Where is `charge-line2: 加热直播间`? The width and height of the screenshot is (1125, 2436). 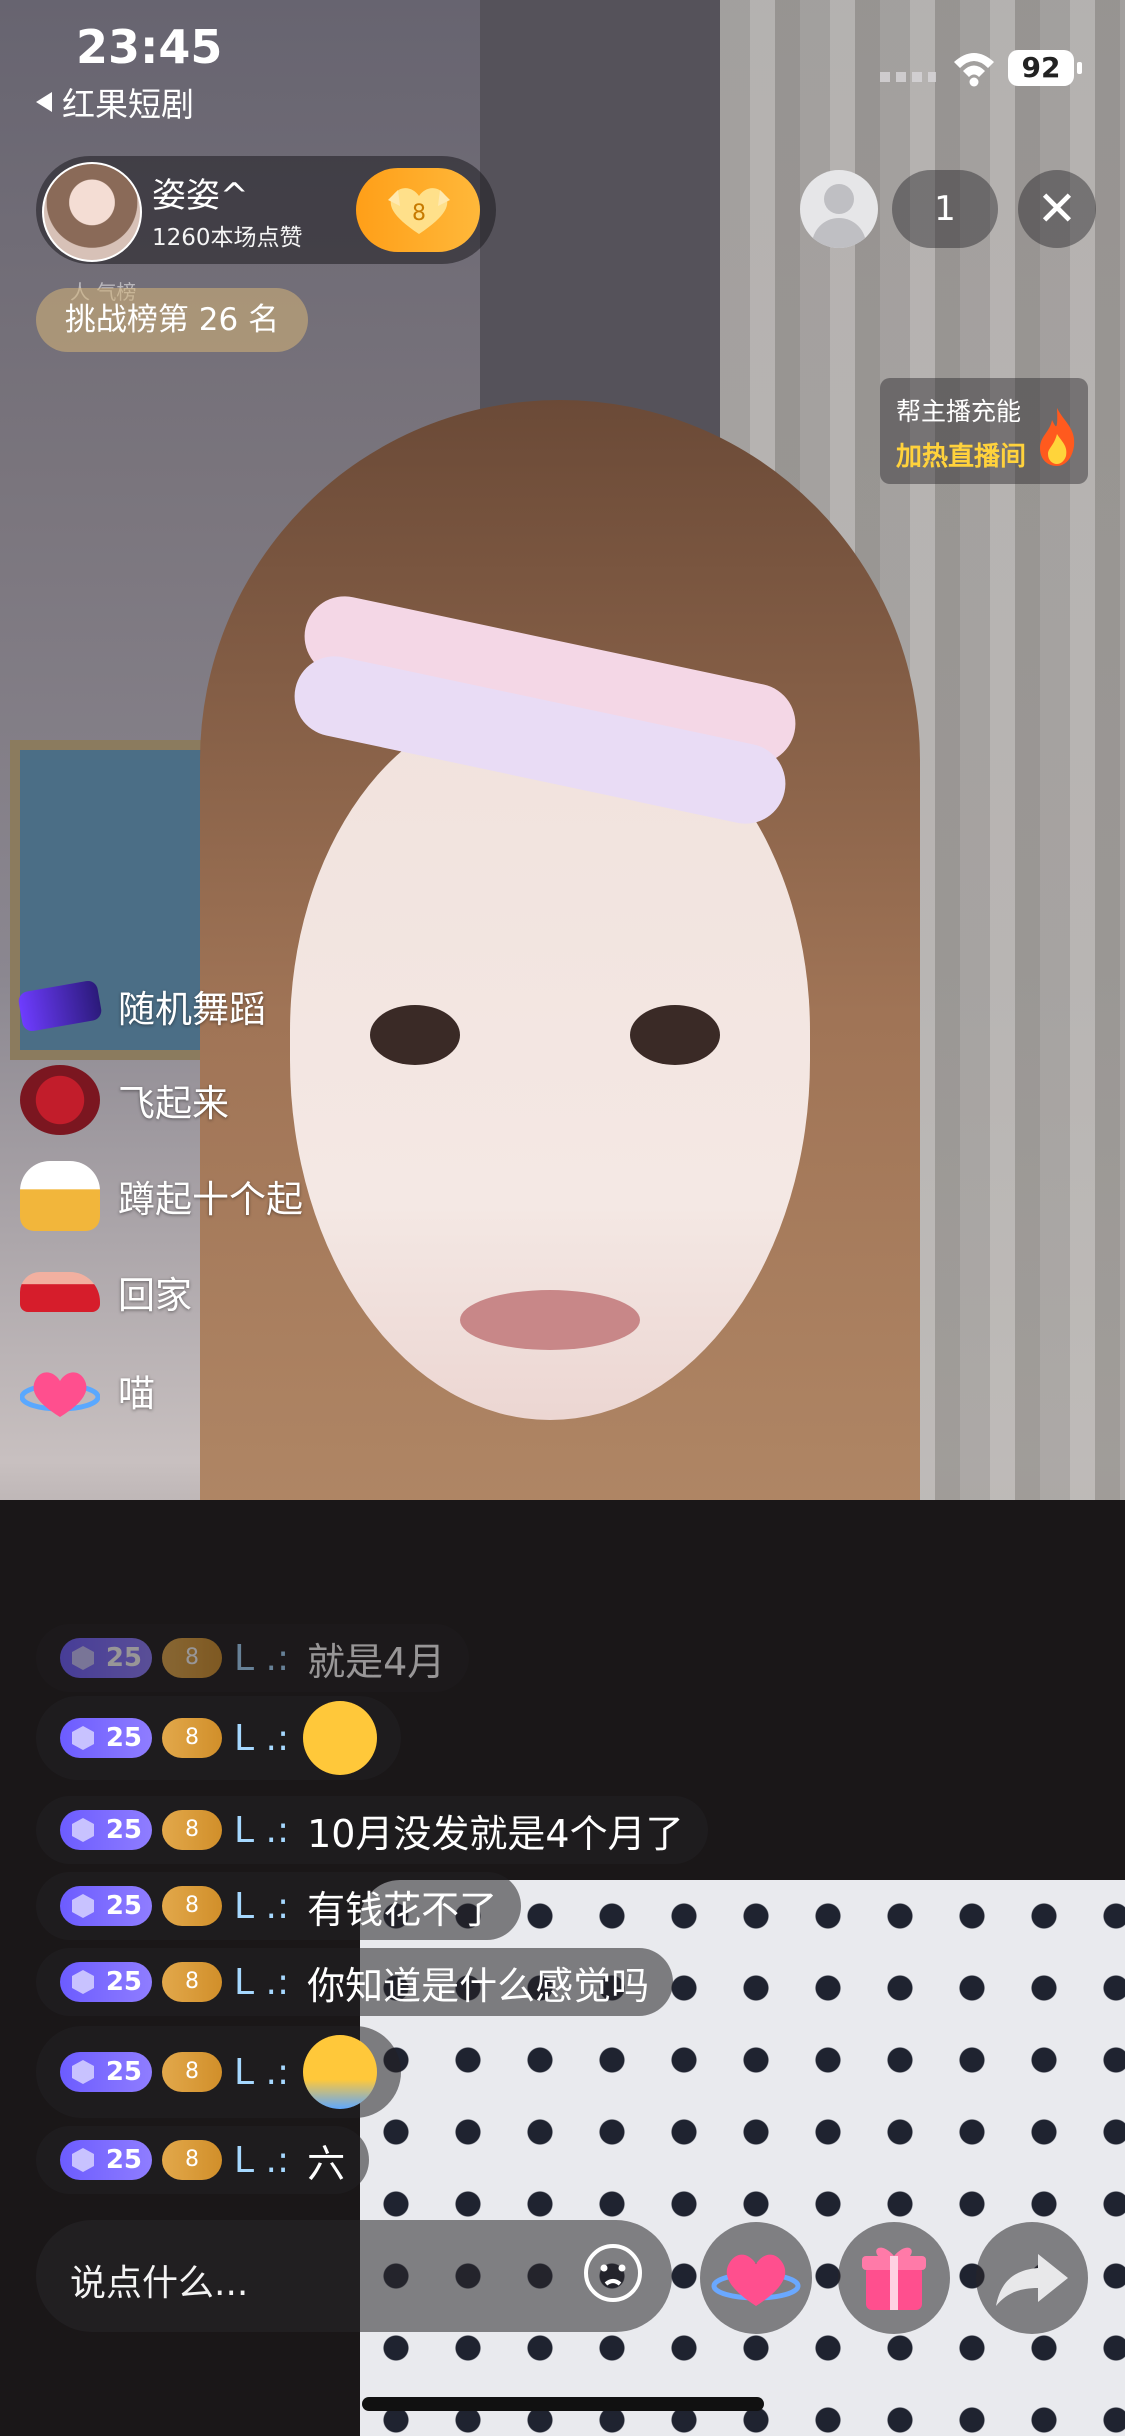 charge-line2: 加热直播间 is located at coordinates (961, 457).